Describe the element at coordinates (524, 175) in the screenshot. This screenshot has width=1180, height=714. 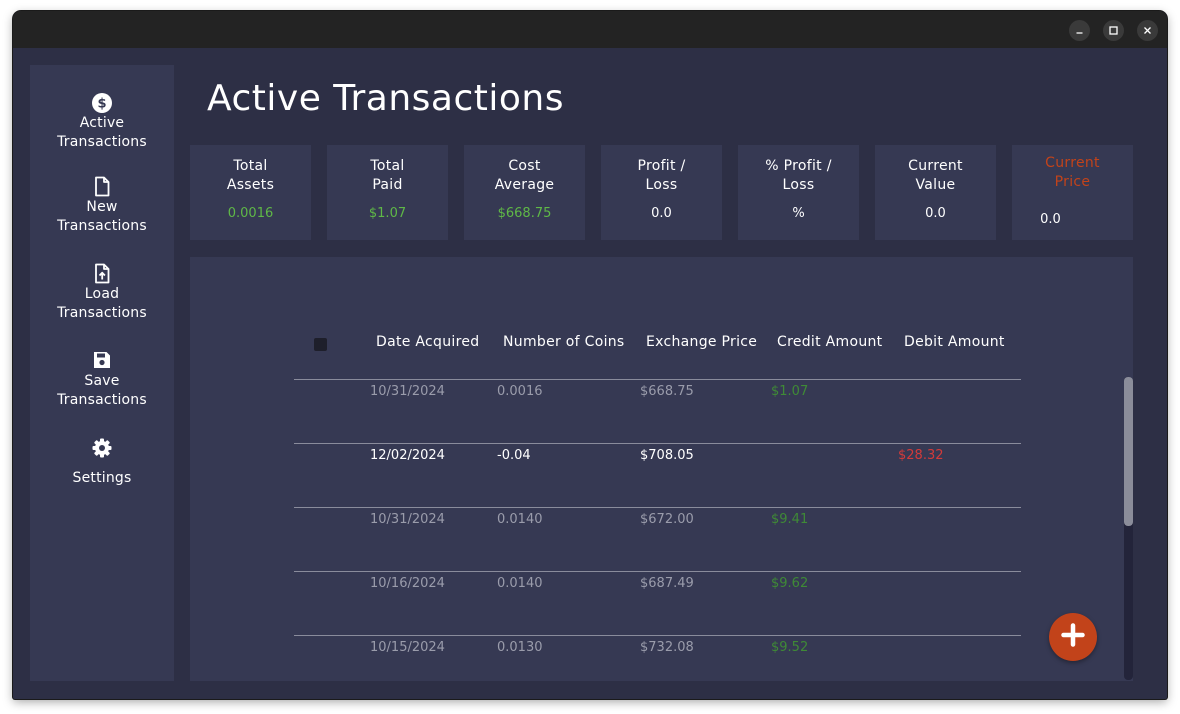
I see `card-title: Cost Average` at that location.